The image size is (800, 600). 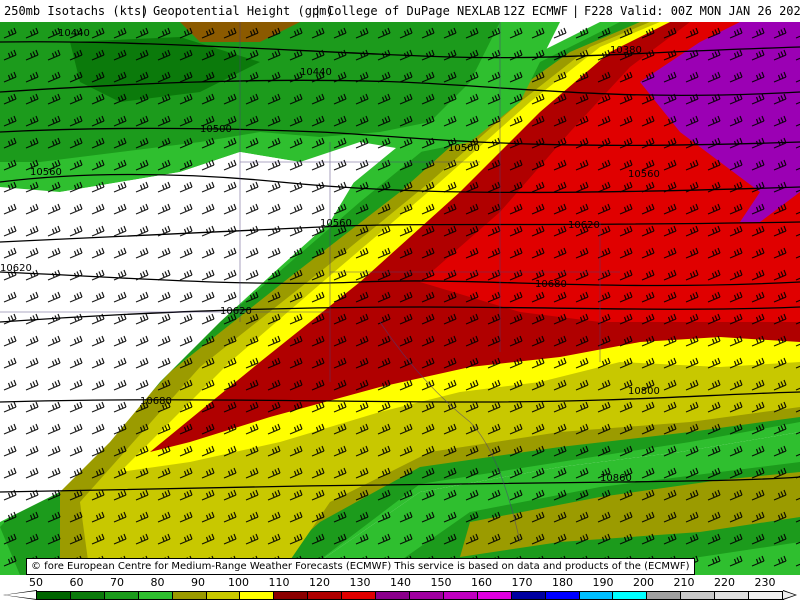 I want to click on colorbar-min-arrow, so click(x=20, y=595).